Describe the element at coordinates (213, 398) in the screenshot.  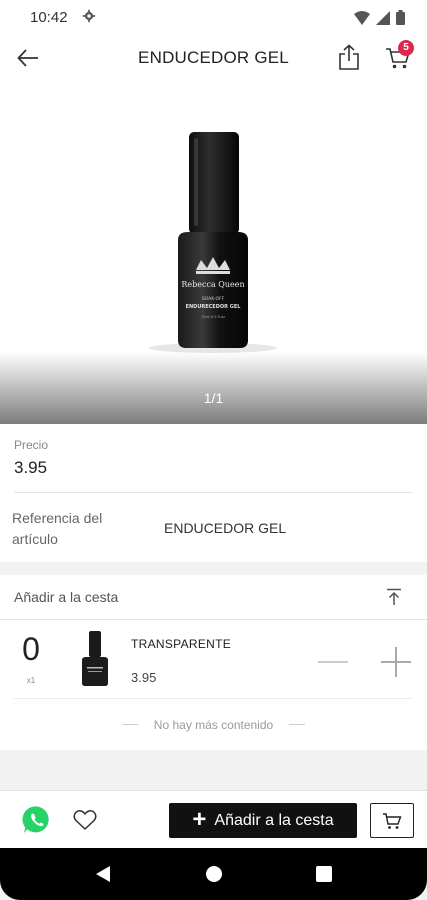
I see `image-counter: 1/1` at that location.